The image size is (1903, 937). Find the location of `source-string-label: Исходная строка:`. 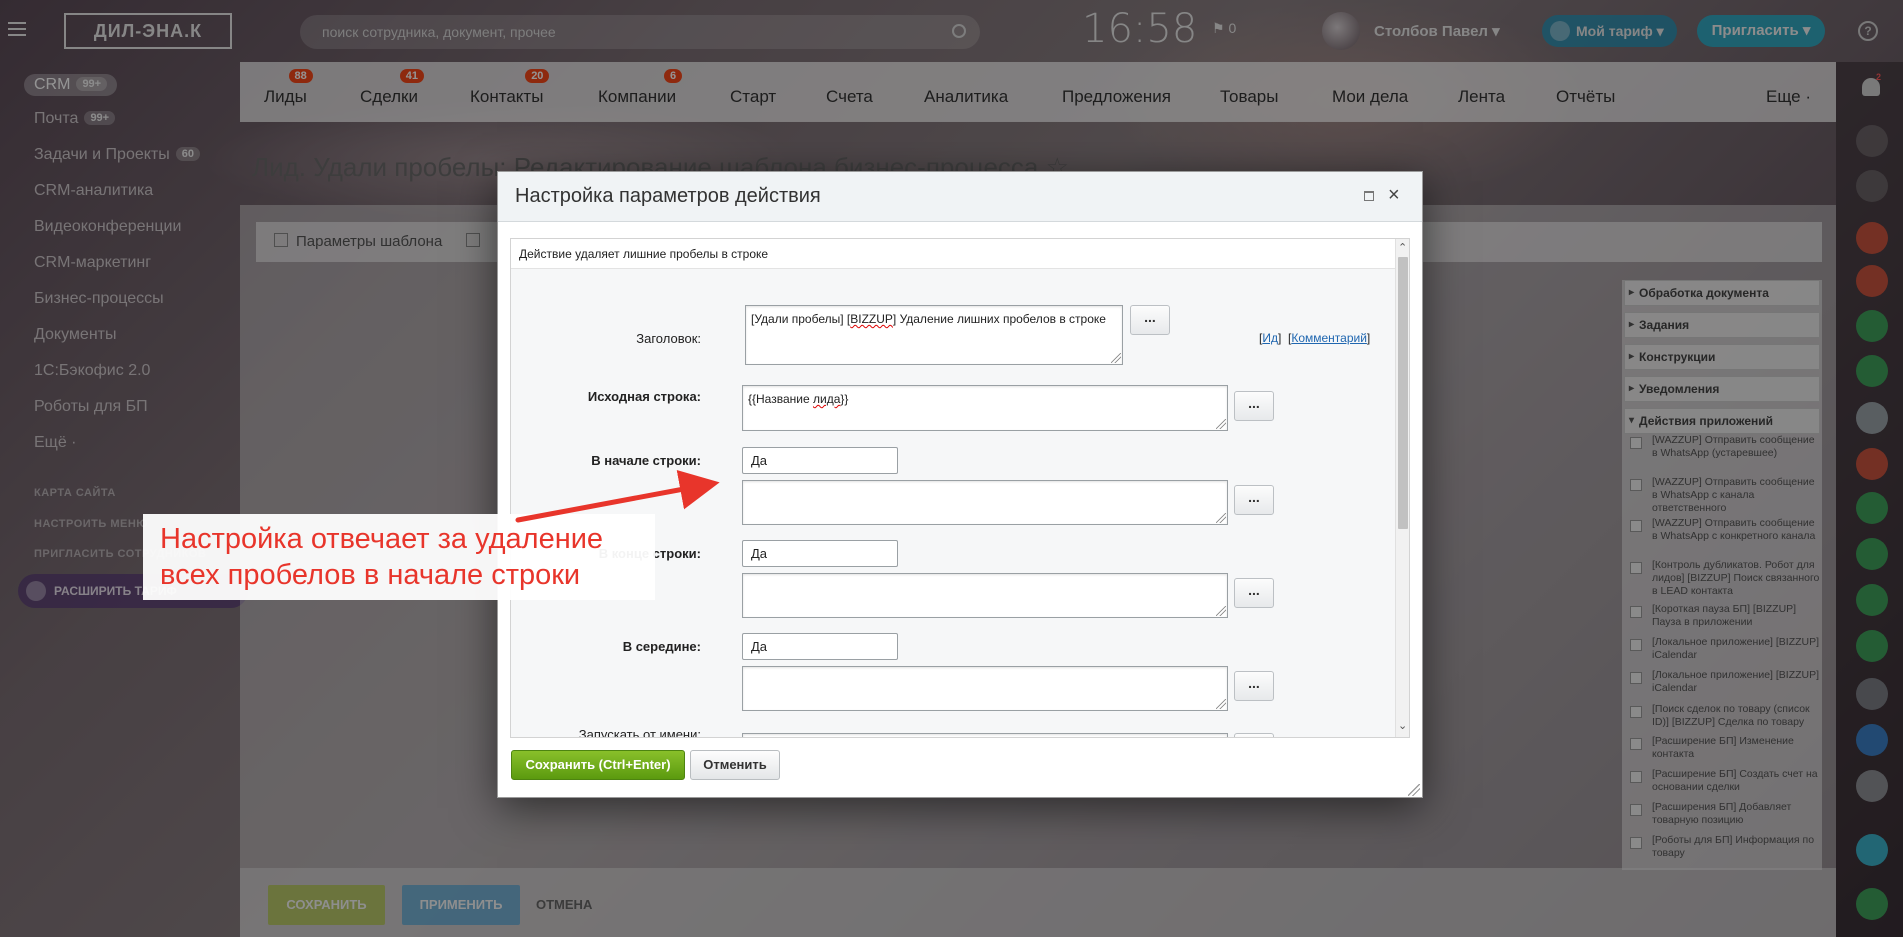

source-string-label: Исходная строка: is located at coordinates (644, 396).